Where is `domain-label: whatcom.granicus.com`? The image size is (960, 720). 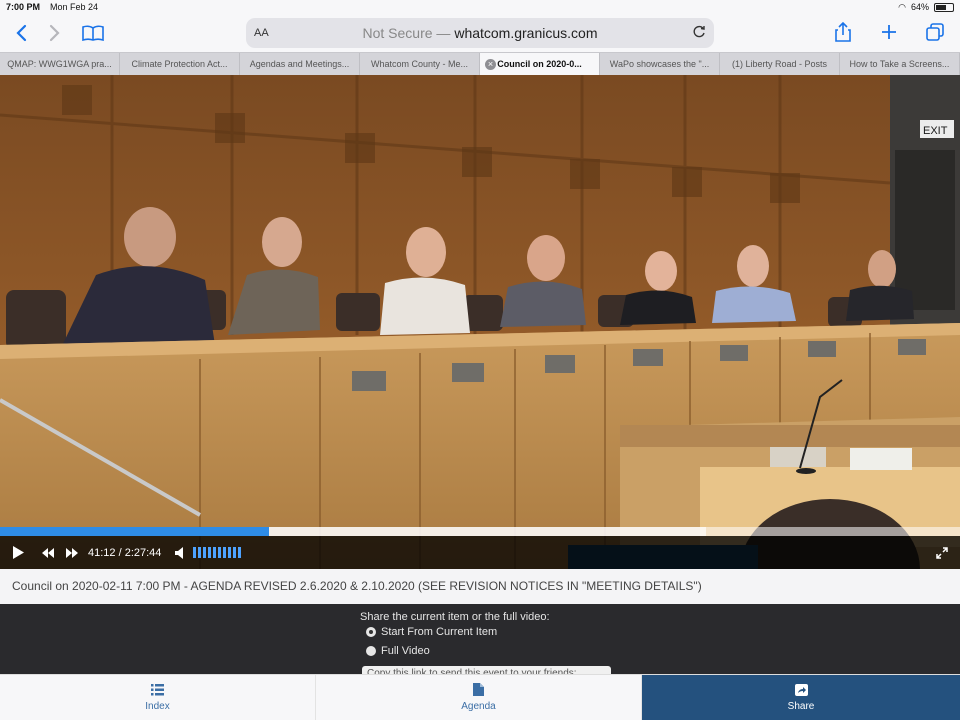
domain-label: whatcom.granicus.com is located at coordinates (526, 33).